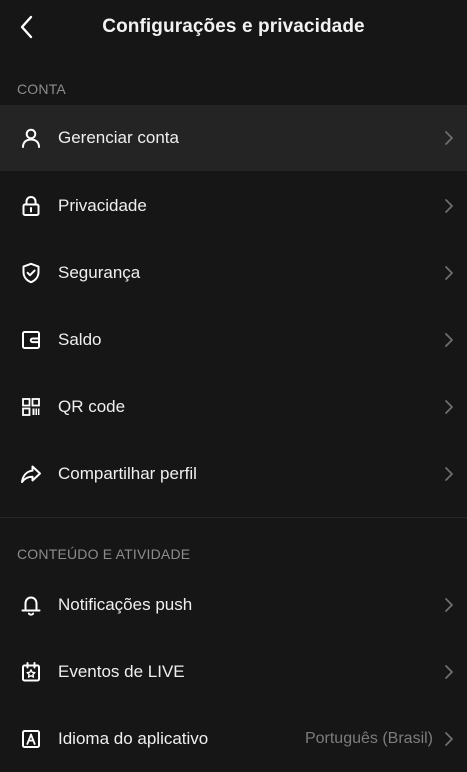 Image resolution: width=467 pixels, height=772 pixels. Describe the element at coordinates (41, 89) in the screenshot. I see `section-label-conta: CONTA` at that location.